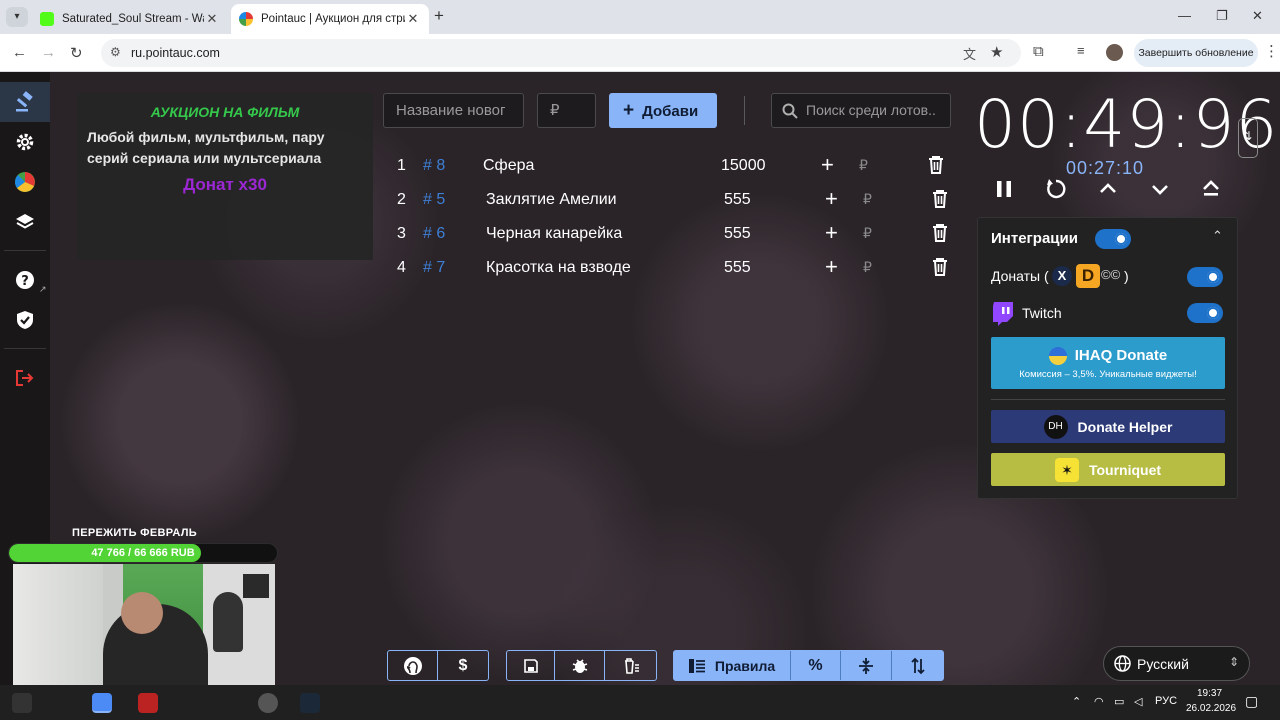 Image resolution: width=1280 pixels, height=720 pixels. What do you see at coordinates (1113, 239) in the screenshot?
I see `integrations-toggle` at bounding box center [1113, 239].